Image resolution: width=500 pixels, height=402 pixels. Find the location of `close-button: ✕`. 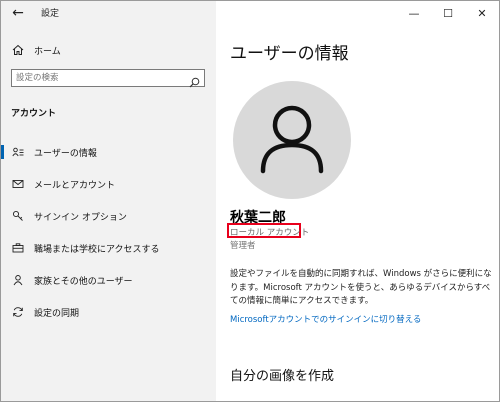

close-button: ✕ is located at coordinates (482, 13).